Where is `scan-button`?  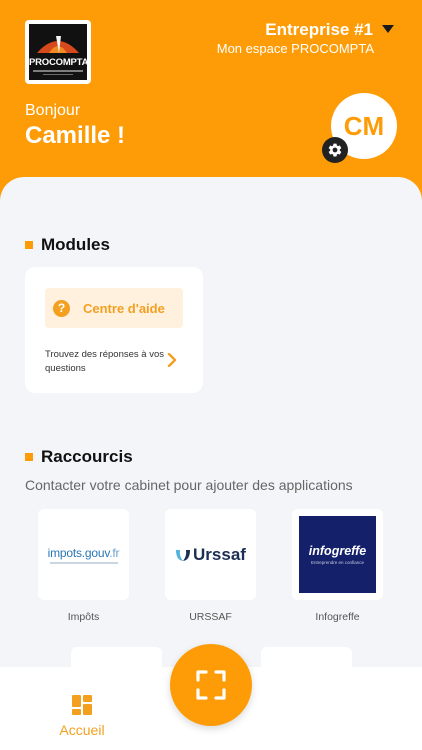
scan-button is located at coordinates (211, 685).